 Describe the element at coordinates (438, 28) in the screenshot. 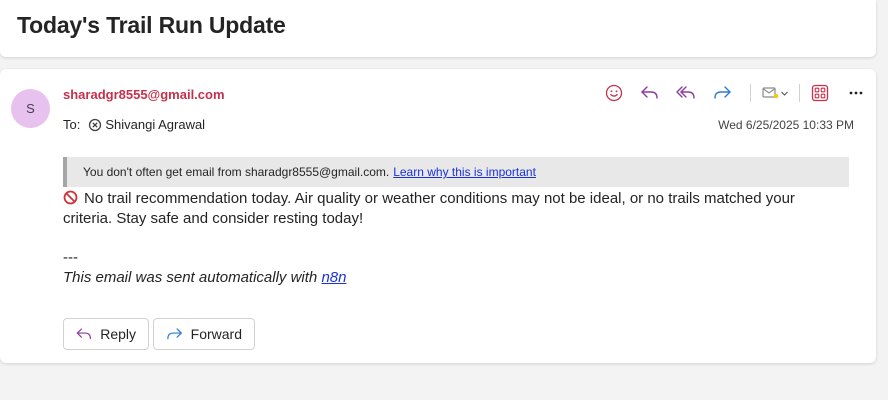

I see `subject-header: Today's Trail Run Update` at that location.